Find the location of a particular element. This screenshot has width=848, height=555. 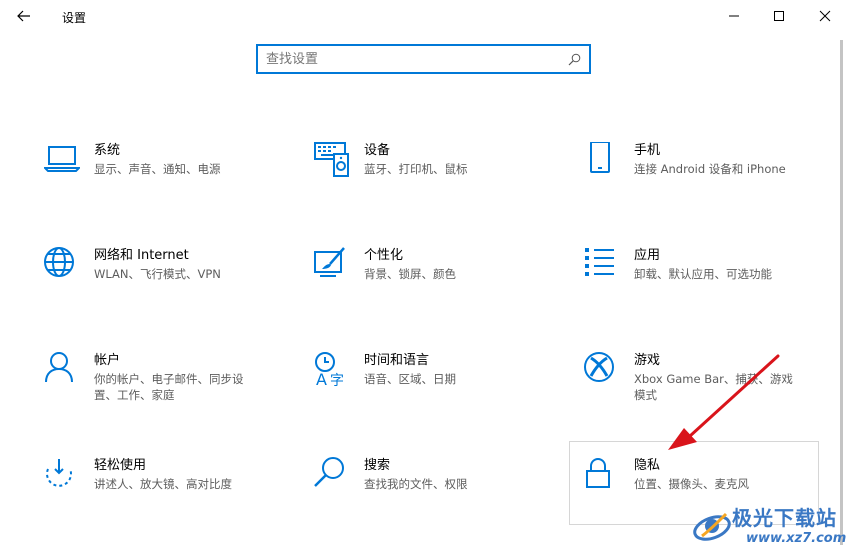

watermark-text: 极光下载站 is located at coordinates (784, 518).